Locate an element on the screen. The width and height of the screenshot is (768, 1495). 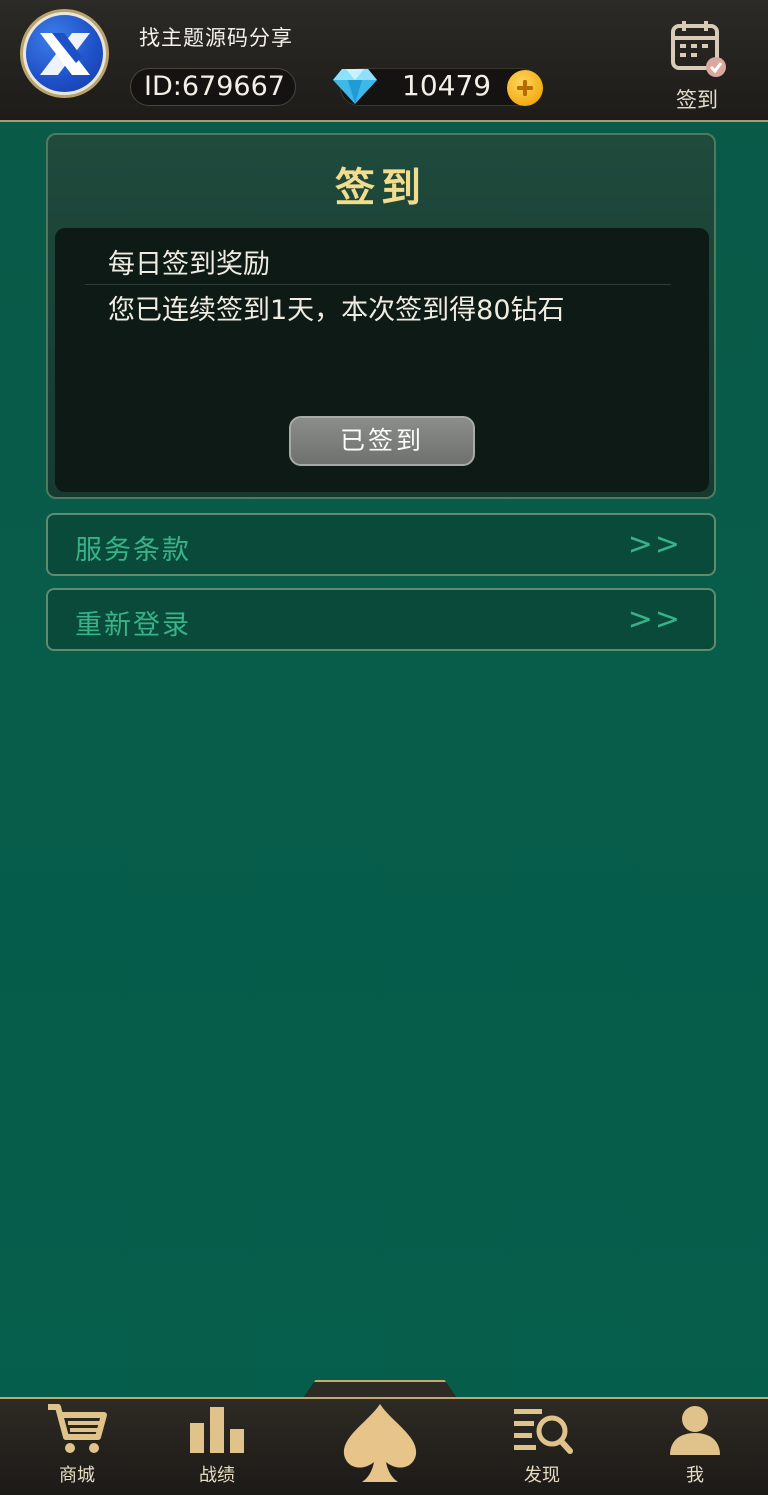
avatar is located at coordinates (64, 53).